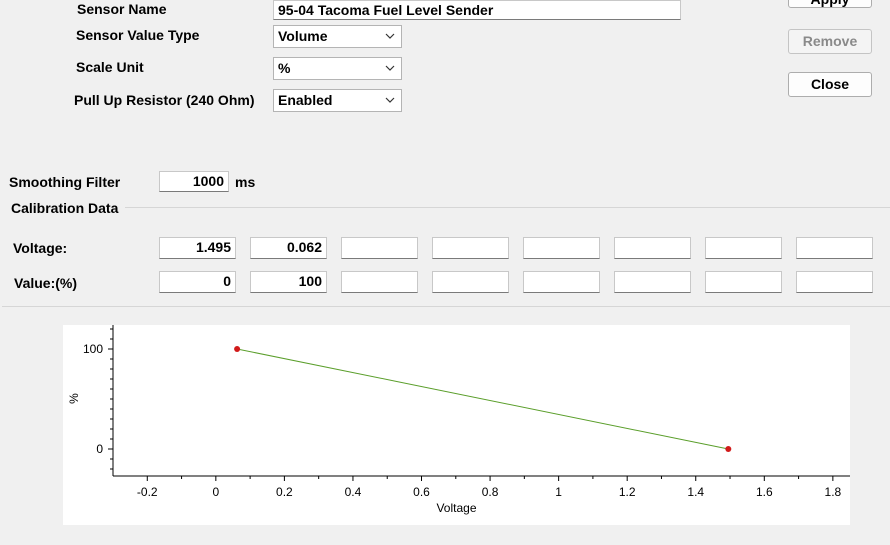  I want to click on x-tick-label: 0.2, so click(284, 492).